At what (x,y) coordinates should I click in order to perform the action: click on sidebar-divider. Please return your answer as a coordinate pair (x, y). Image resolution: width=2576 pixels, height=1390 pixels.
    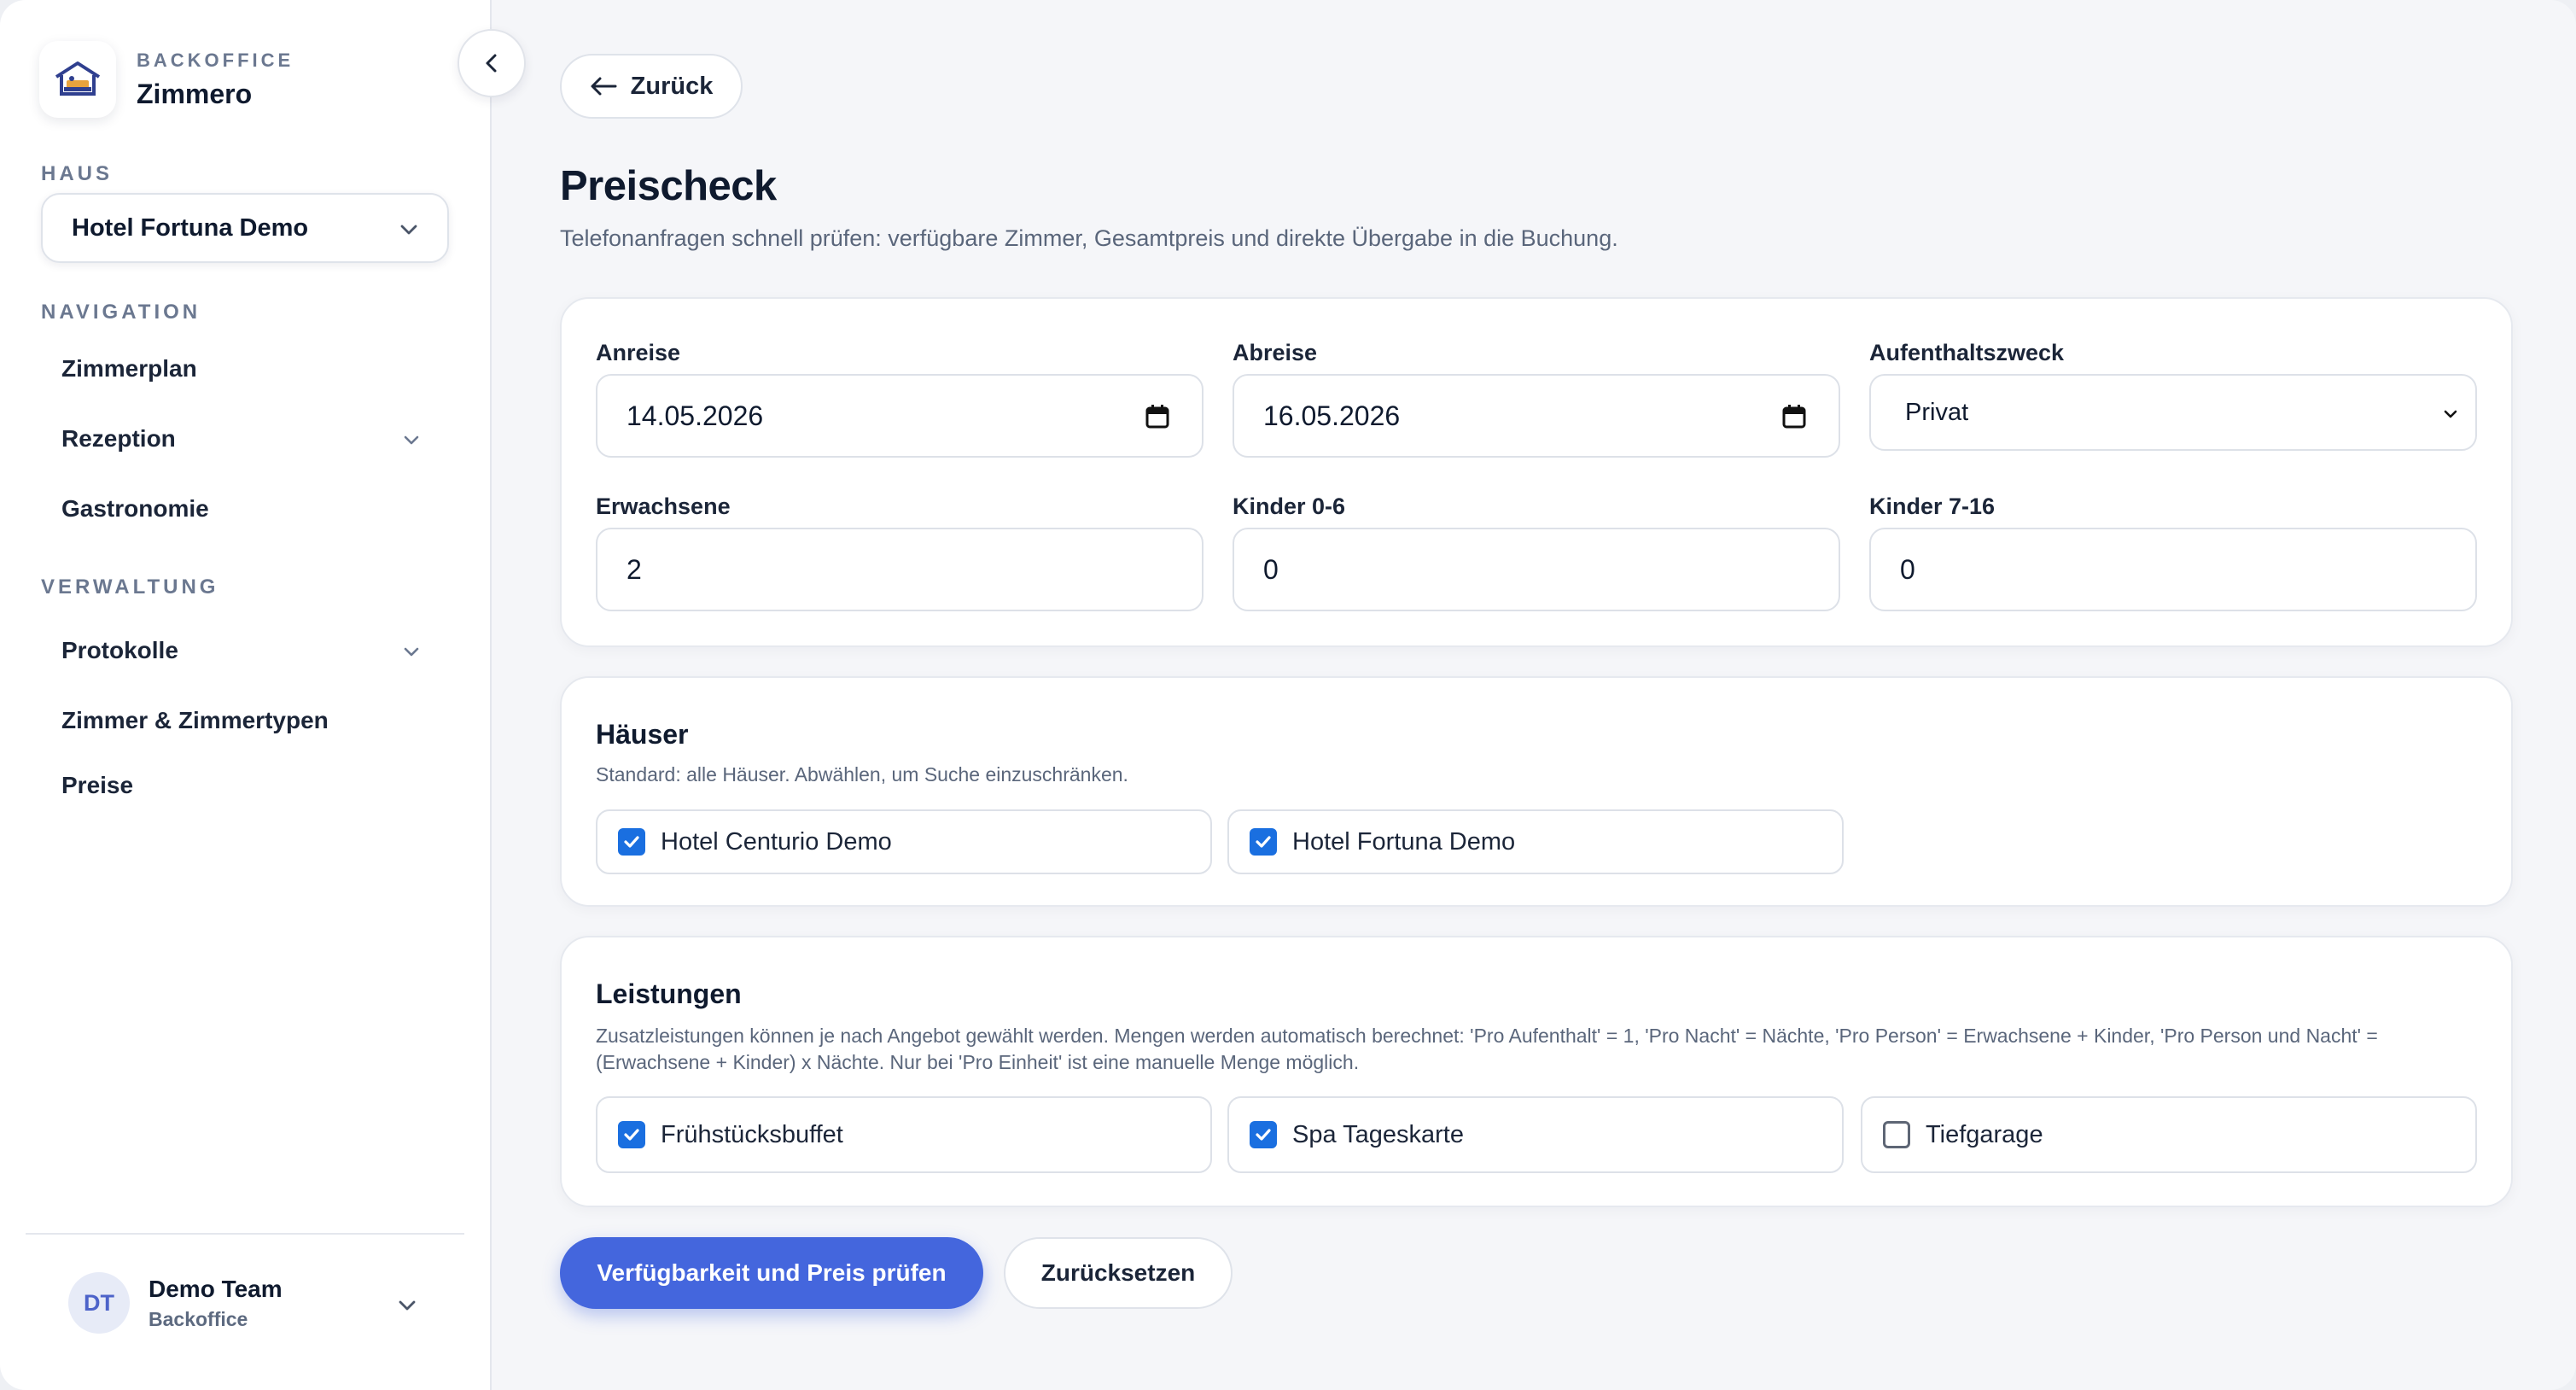
    Looking at the image, I should click on (245, 1234).